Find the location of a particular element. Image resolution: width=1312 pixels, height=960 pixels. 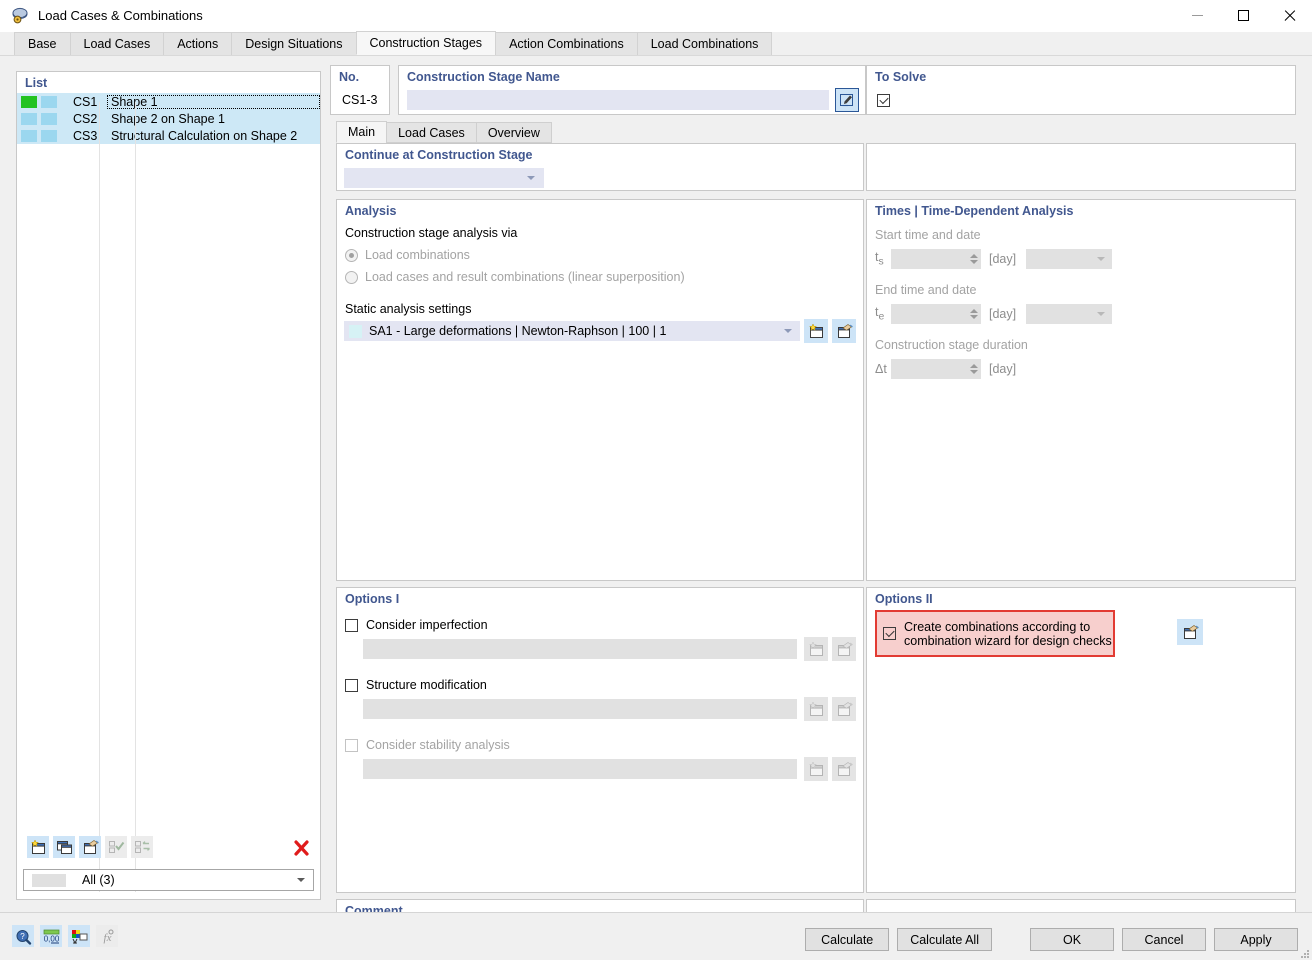

consider-imperfection-checkbox is located at coordinates (351, 625).